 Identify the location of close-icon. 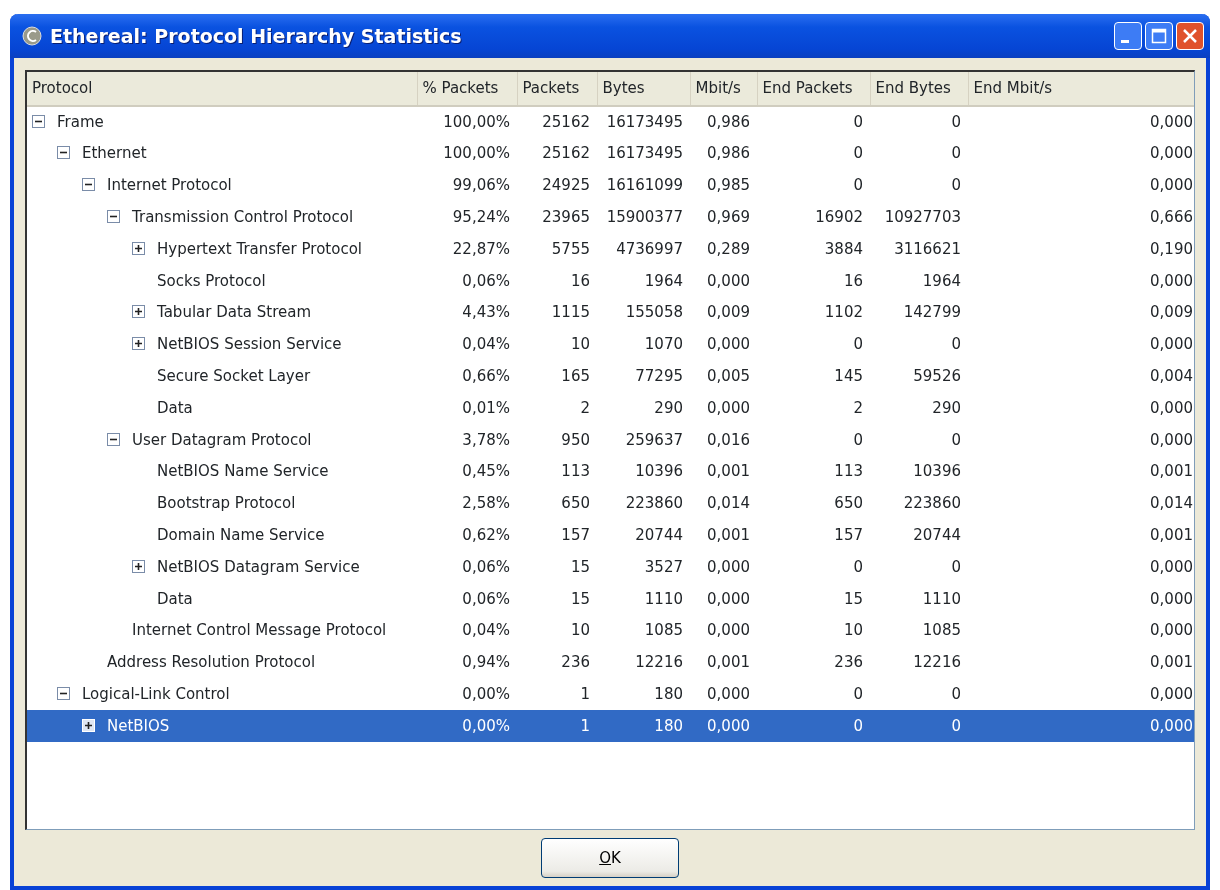
(1190, 36).